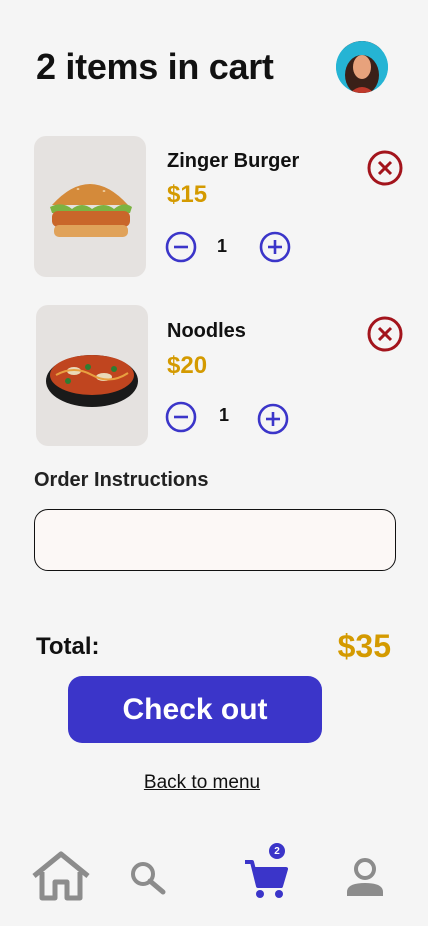 The width and height of the screenshot is (428, 926). I want to click on back-to-menu-link: Back to menu, so click(202, 783).